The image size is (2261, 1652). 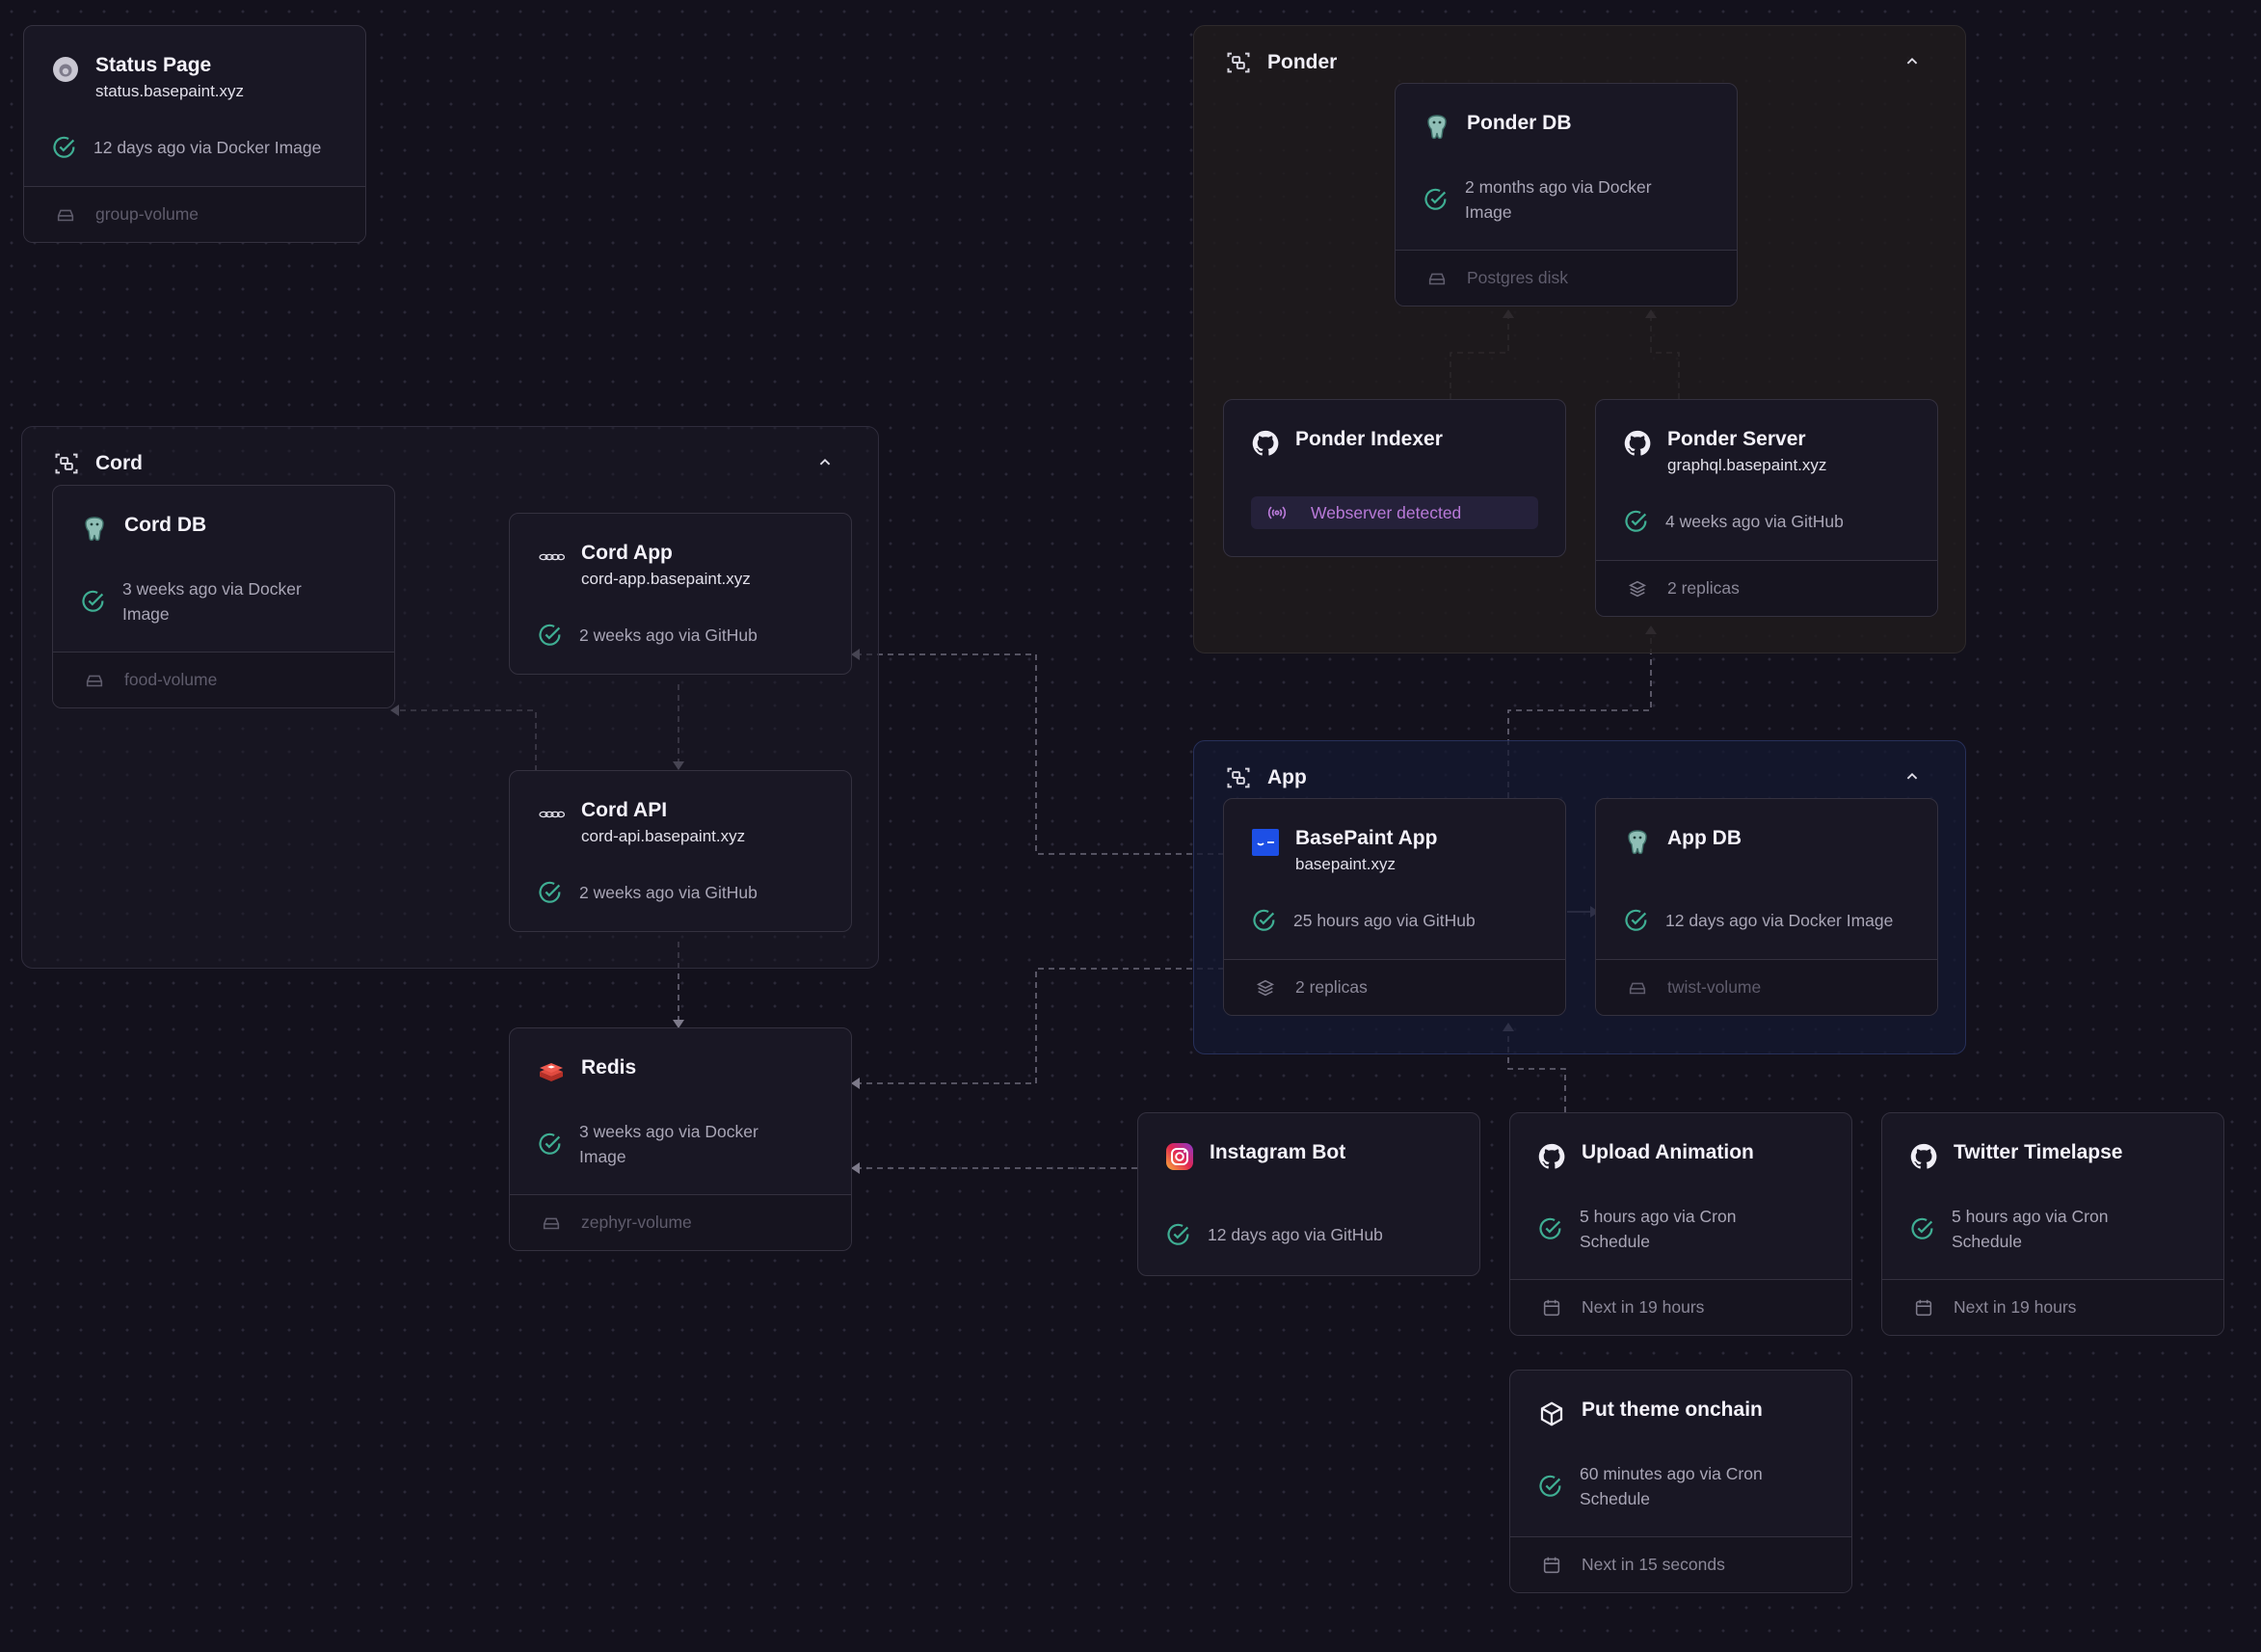 I want to click on group-title: Ponder, so click(x=1302, y=62).